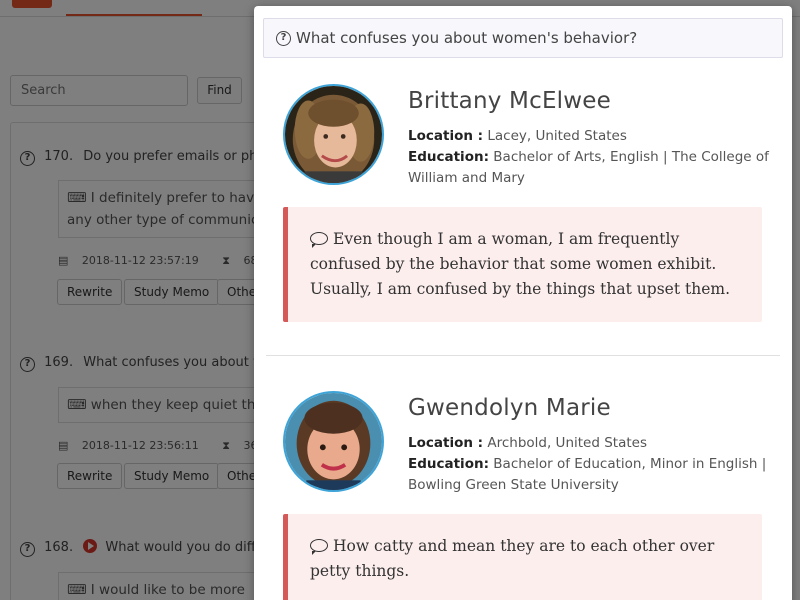 The width and height of the screenshot is (800, 600). I want to click on question-icon: ?, so click(283, 38).